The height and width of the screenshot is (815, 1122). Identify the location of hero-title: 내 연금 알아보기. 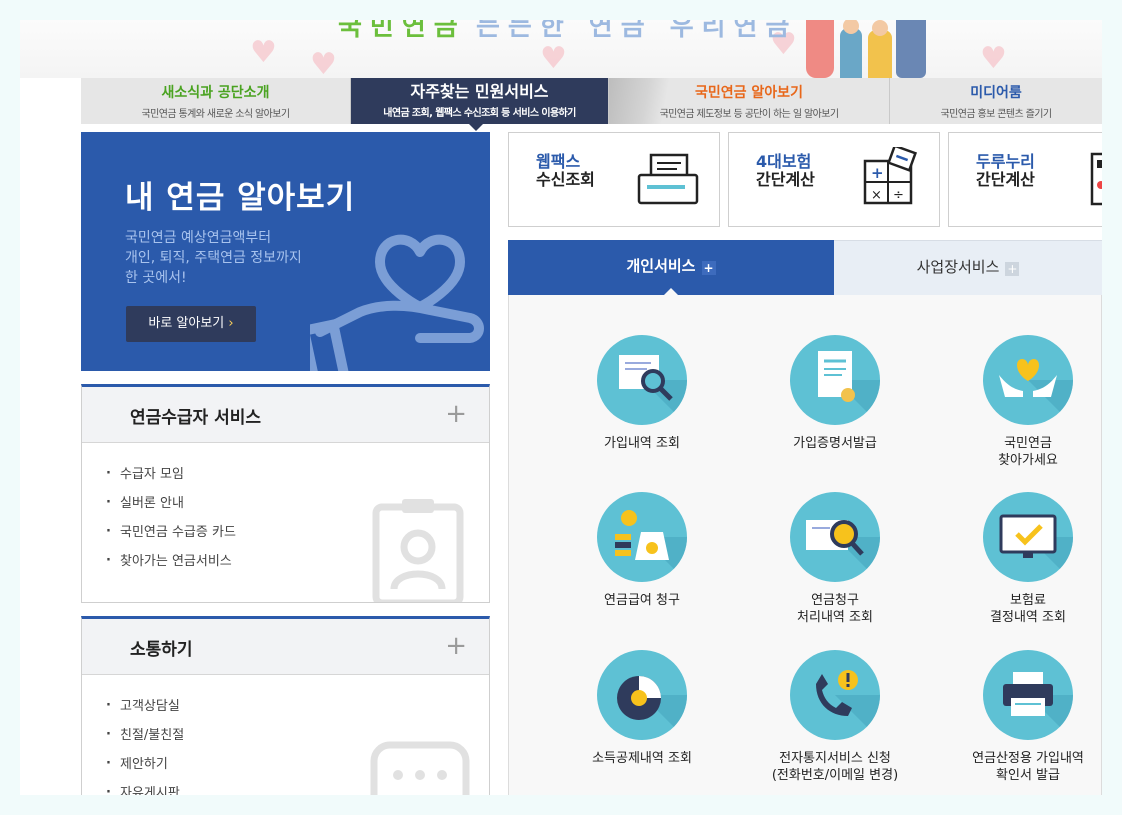
(240, 198).